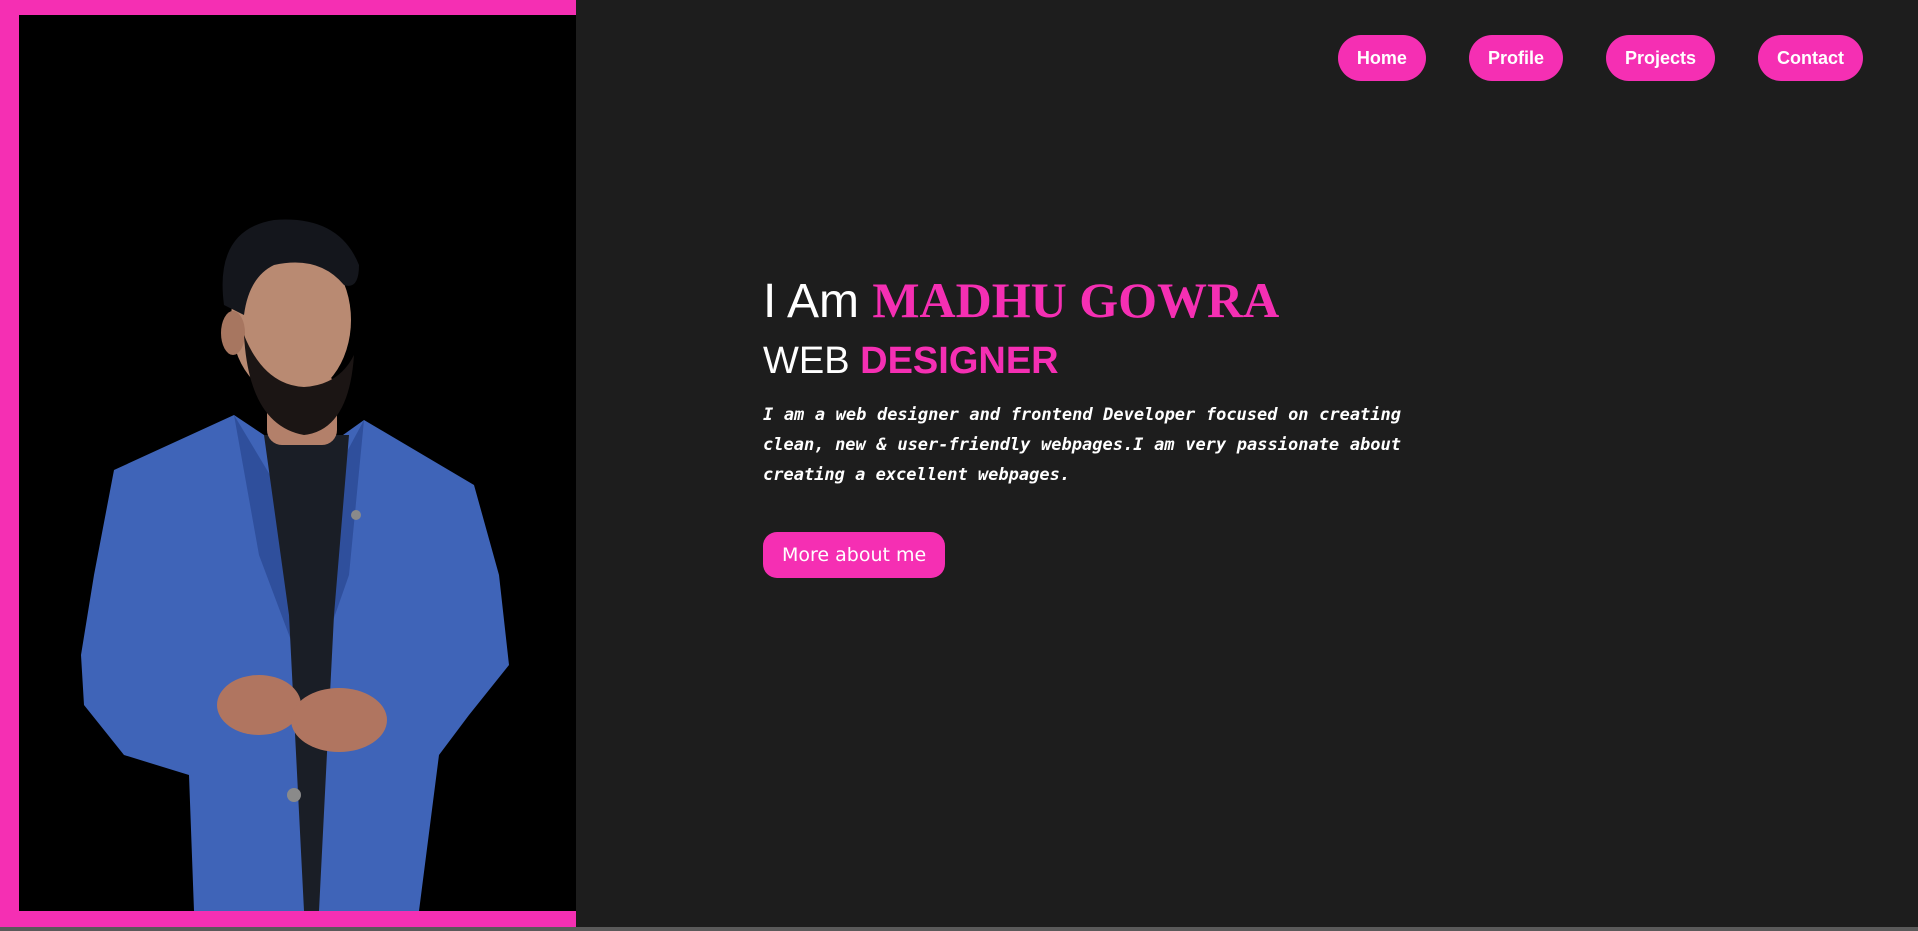  Describe the element at coordinates (1515, 58) in the screenshot. I see `nav-profile-button: Profile` at that location.